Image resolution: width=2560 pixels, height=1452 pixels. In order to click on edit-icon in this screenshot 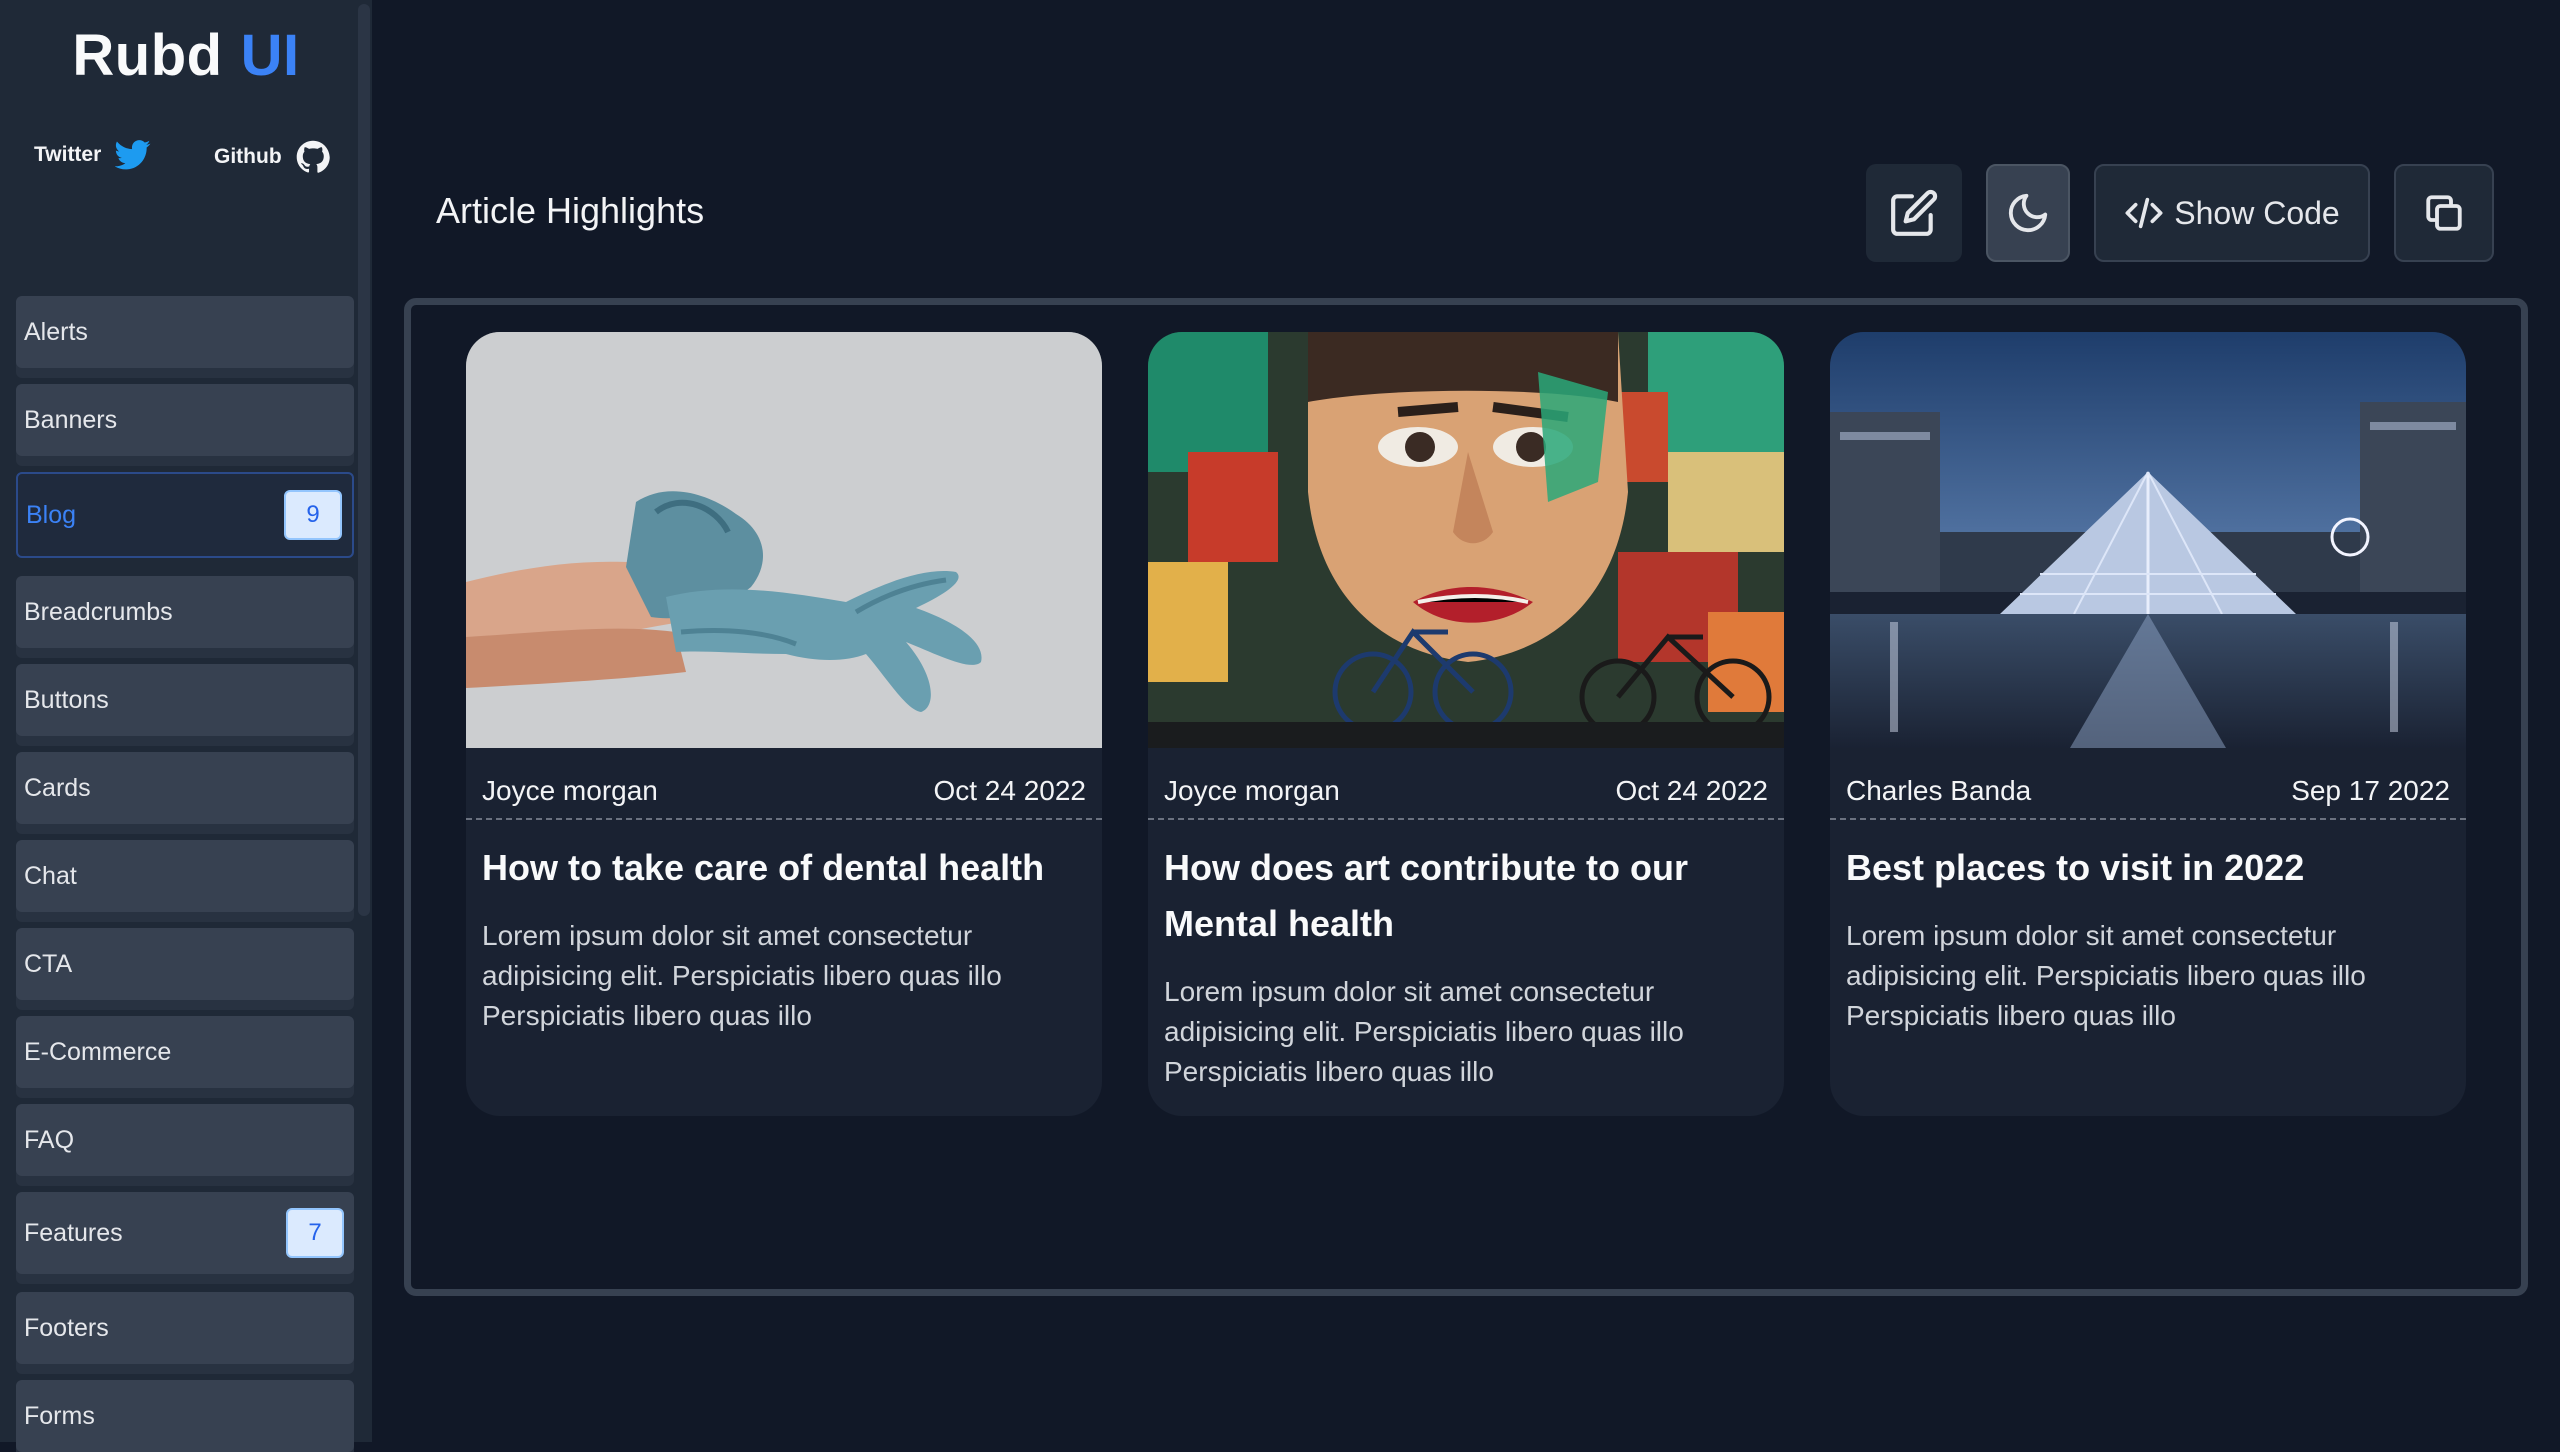, I will do `click(1914, 212)`.